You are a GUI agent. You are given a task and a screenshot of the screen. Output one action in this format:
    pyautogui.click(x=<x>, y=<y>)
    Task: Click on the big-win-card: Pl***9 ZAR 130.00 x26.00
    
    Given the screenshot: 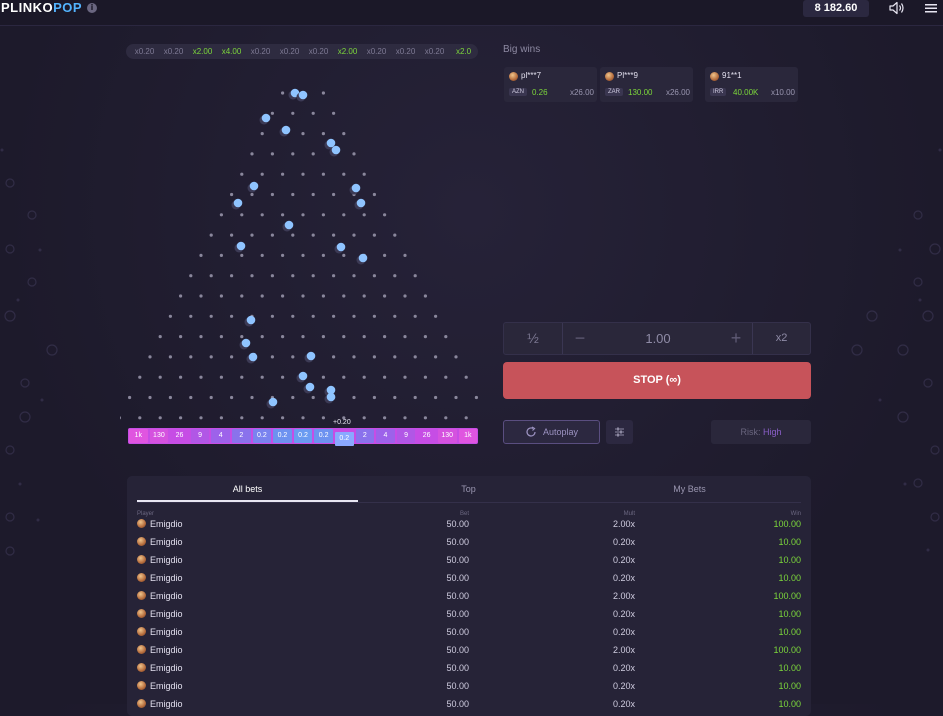 What is the action you would take?
    pyautogui.click(x=646, y=84)
    